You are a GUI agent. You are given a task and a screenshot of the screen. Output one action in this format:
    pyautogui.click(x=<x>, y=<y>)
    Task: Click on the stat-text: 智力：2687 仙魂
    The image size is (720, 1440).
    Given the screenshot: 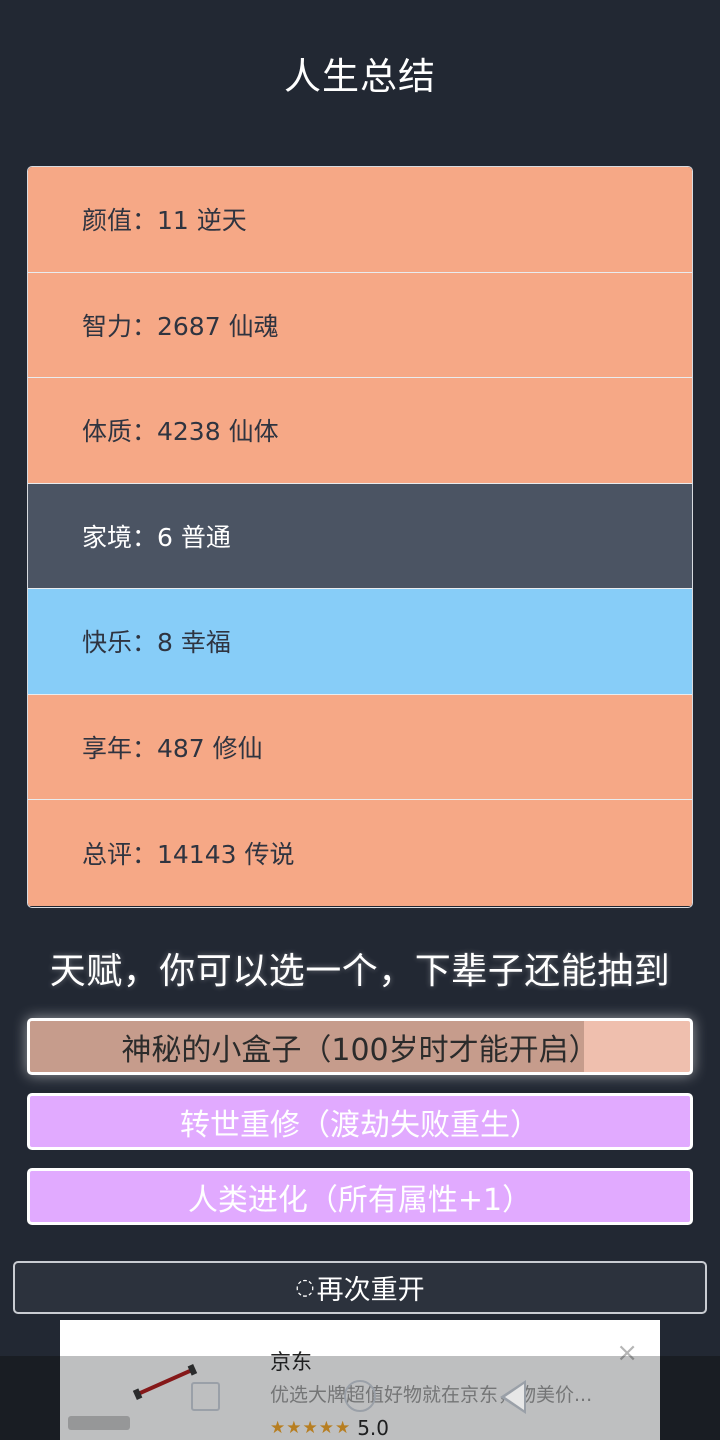 What is the action you would take?
    pyautogui.click(x=180, y=326)
    